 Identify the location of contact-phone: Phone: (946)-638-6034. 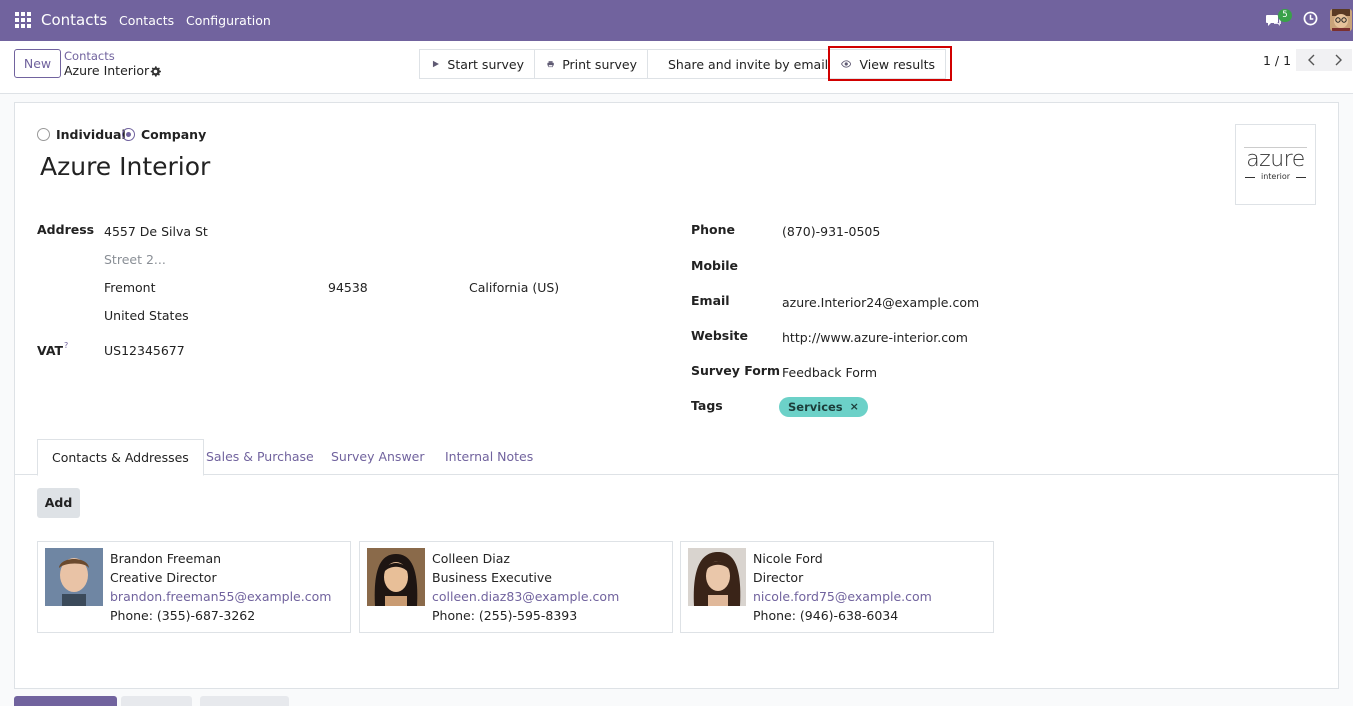
(826, 615).